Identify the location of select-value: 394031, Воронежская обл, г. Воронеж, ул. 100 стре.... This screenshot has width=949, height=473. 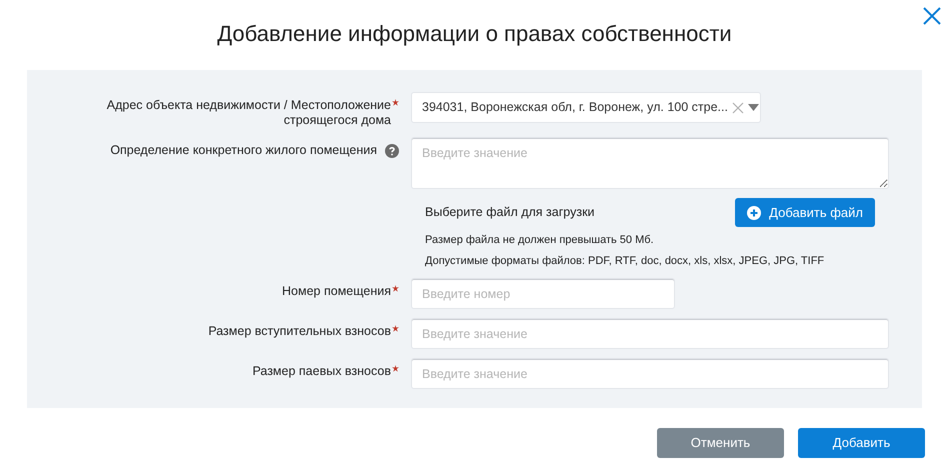
(575, 107).